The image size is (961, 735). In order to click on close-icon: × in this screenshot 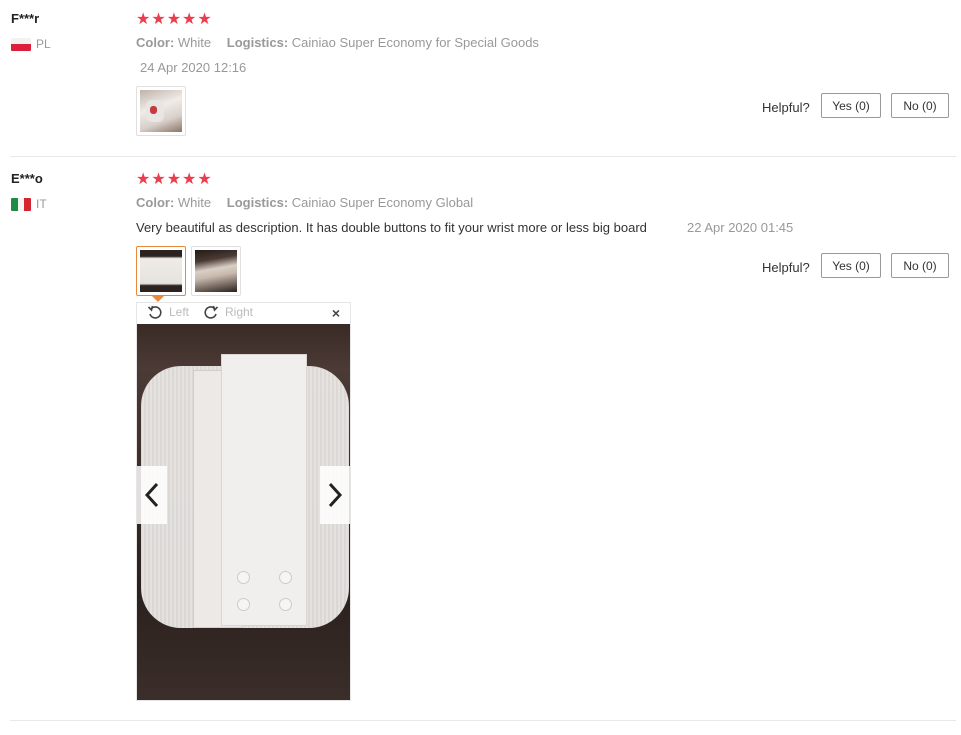, I will do `click(336, 313)`.